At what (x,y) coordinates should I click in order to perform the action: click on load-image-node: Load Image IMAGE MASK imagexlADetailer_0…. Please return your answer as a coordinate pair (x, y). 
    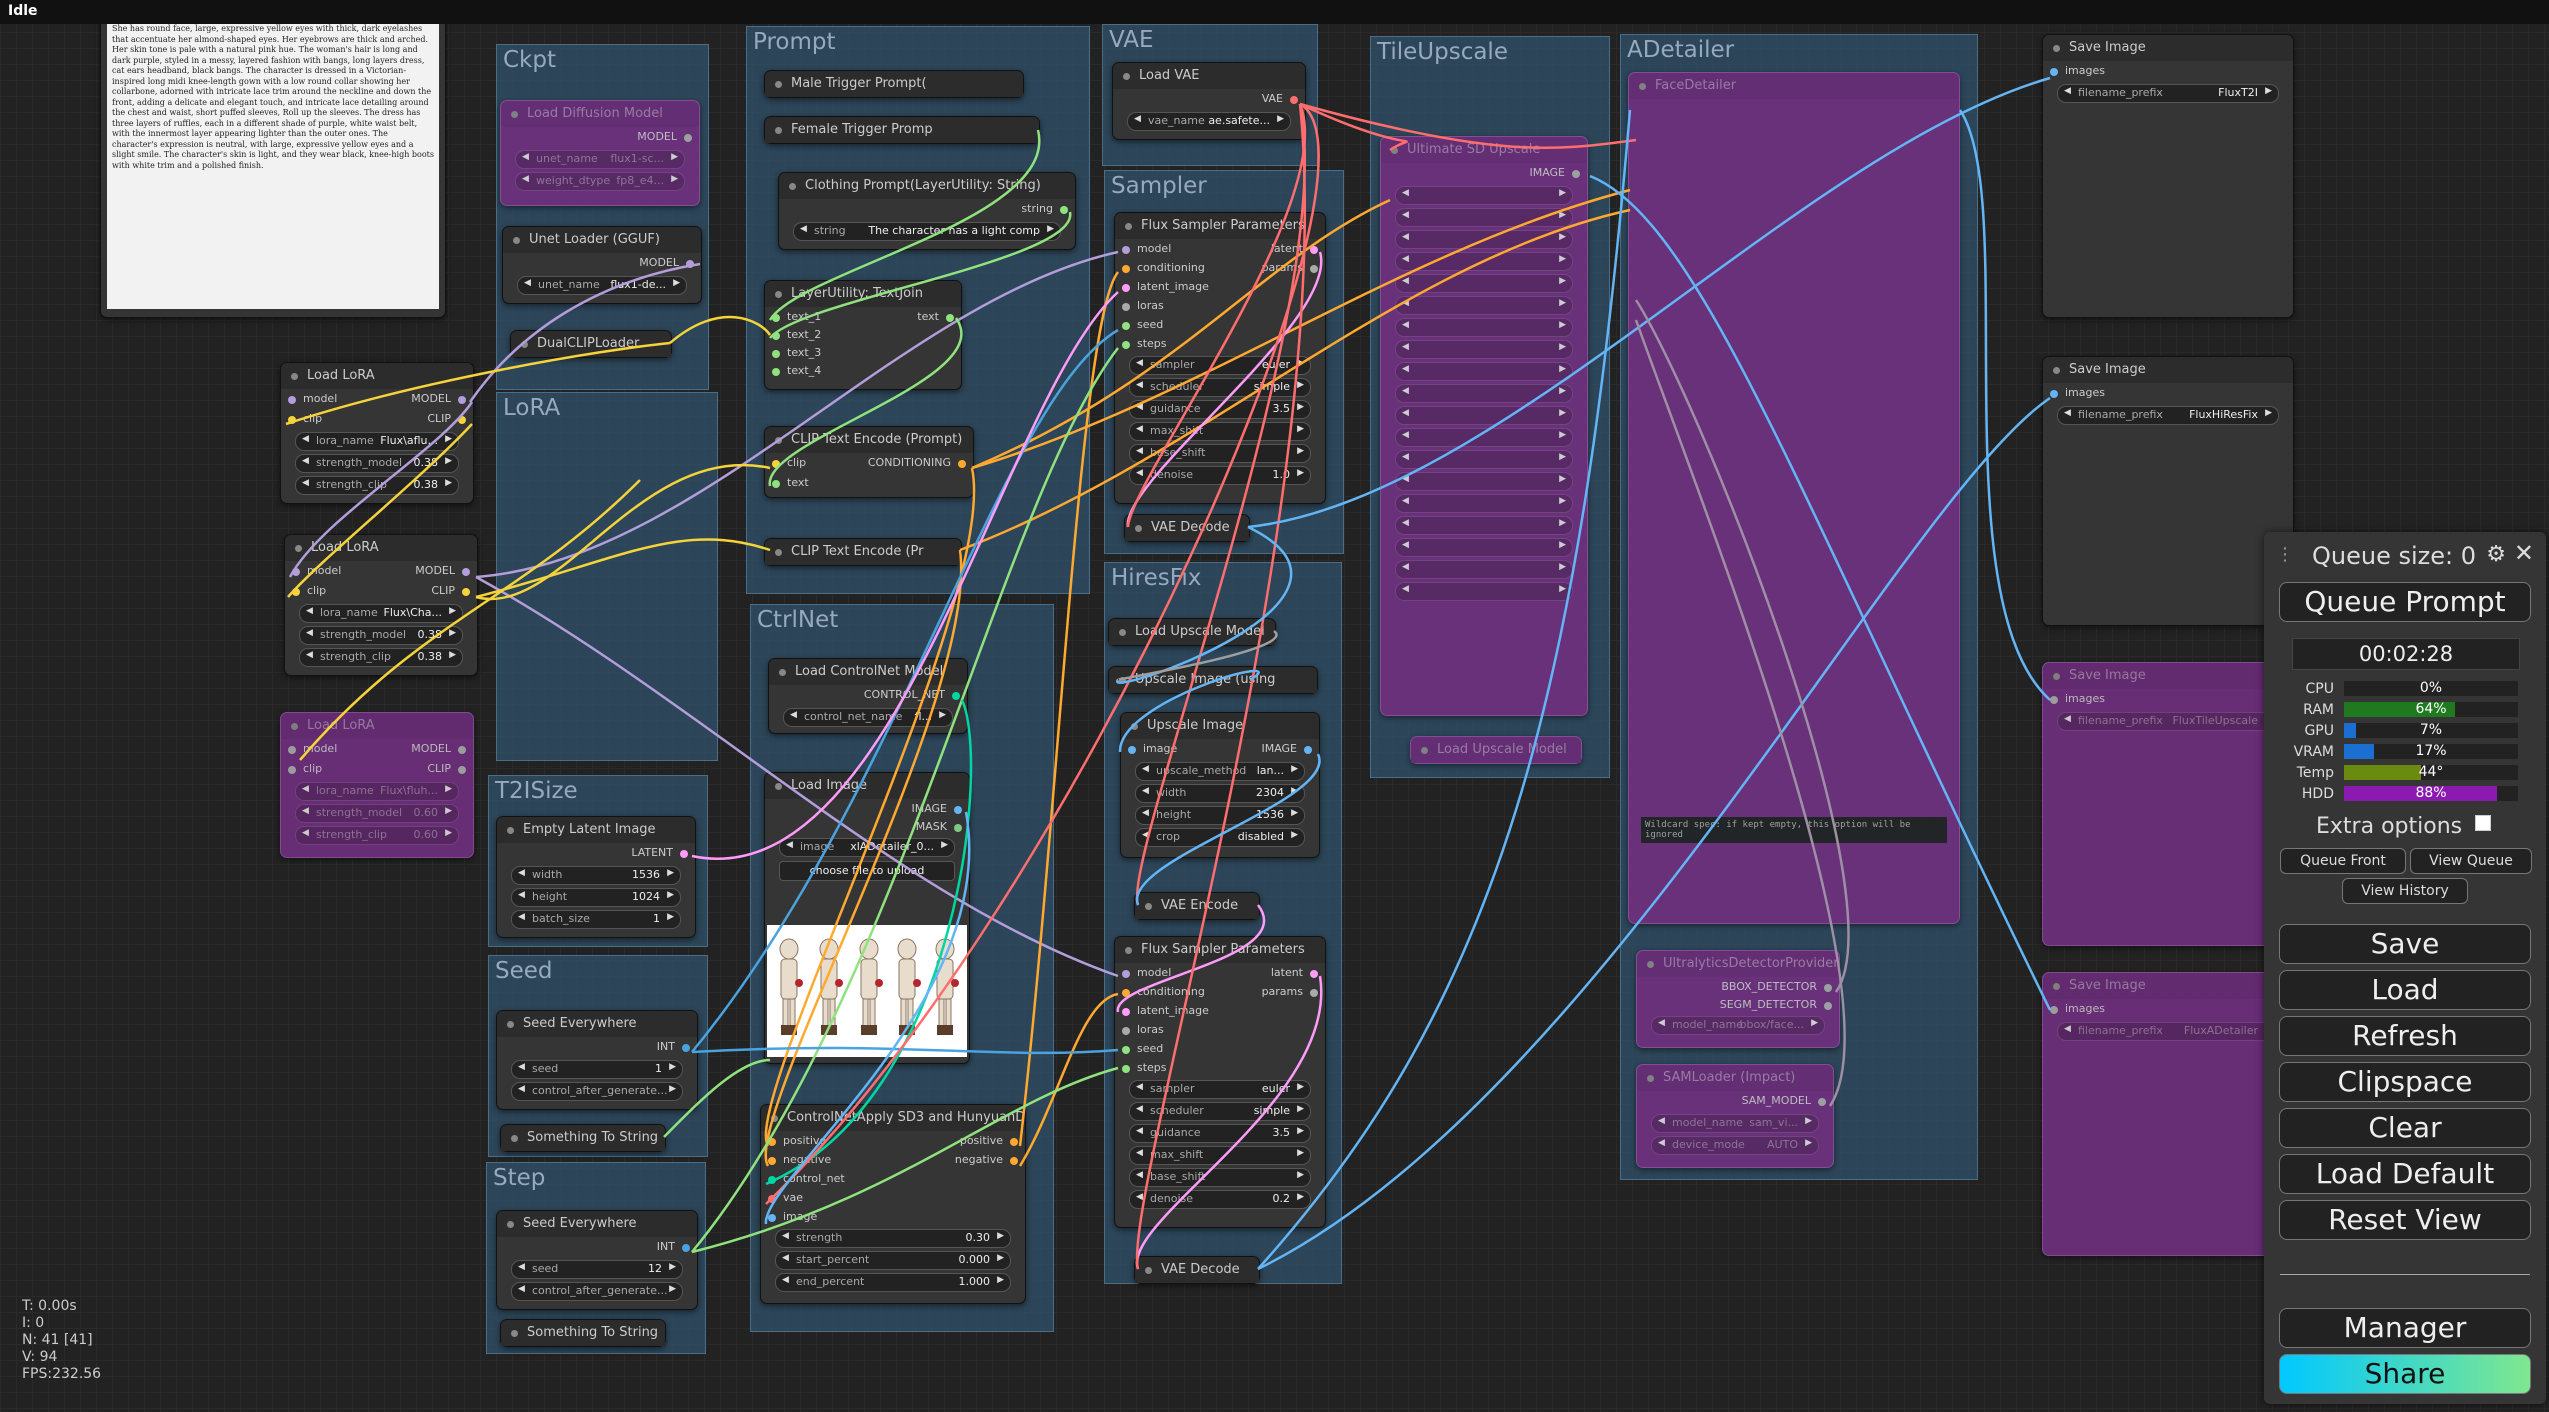
    Looking at the image, I should click on (867, 918).